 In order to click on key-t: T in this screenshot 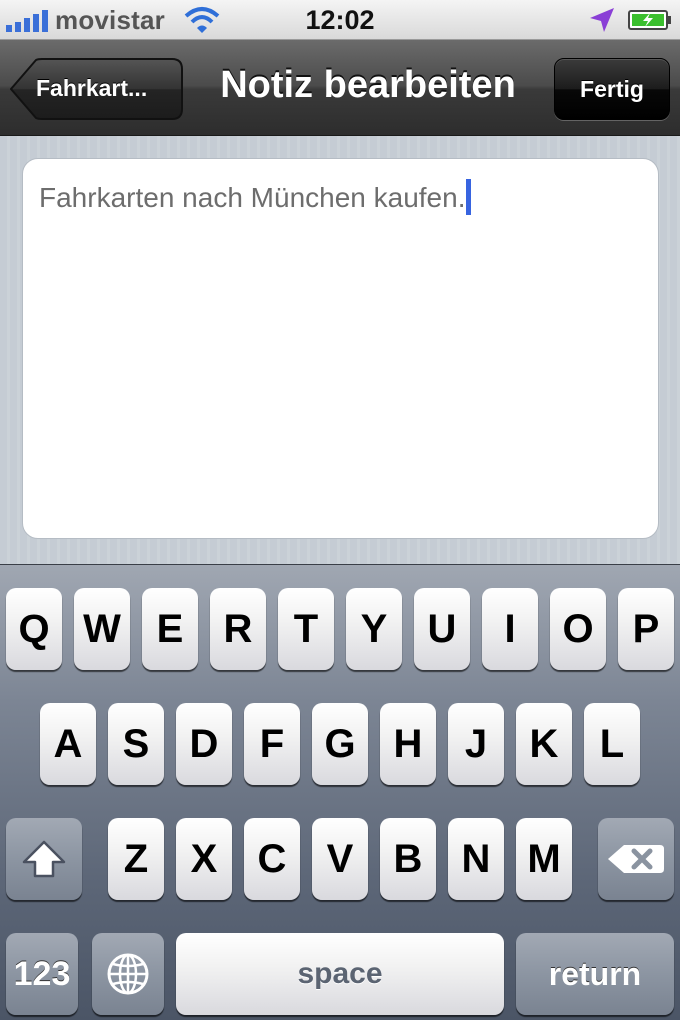, I will do `click(306, 629)`.